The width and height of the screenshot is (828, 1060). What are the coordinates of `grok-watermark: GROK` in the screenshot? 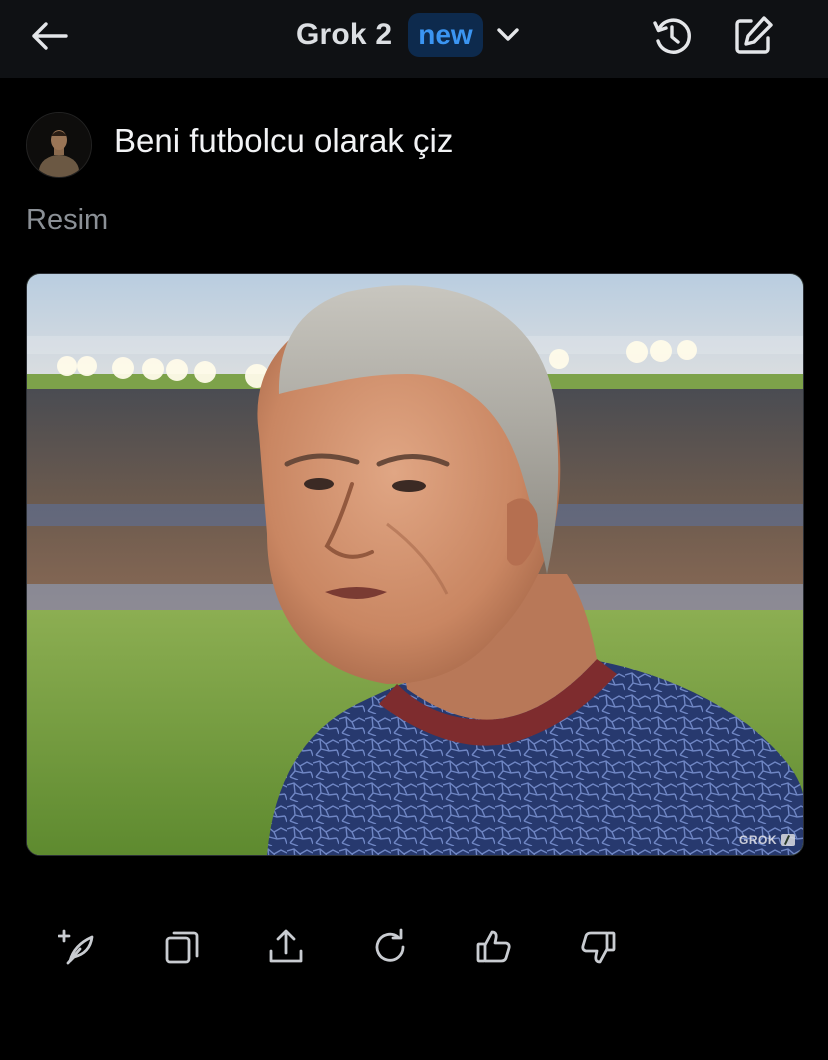 It's located at (767, 840).